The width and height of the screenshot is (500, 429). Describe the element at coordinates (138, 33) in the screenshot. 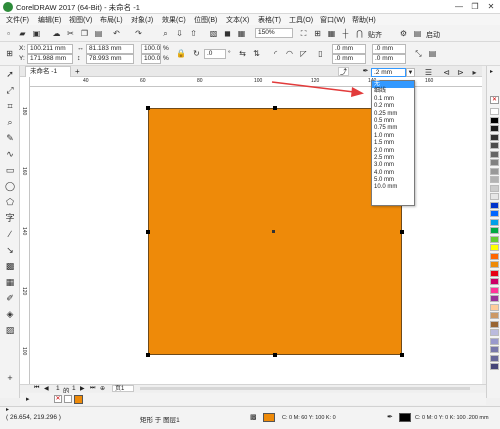

I see `redo-icon: ↷` at that location.